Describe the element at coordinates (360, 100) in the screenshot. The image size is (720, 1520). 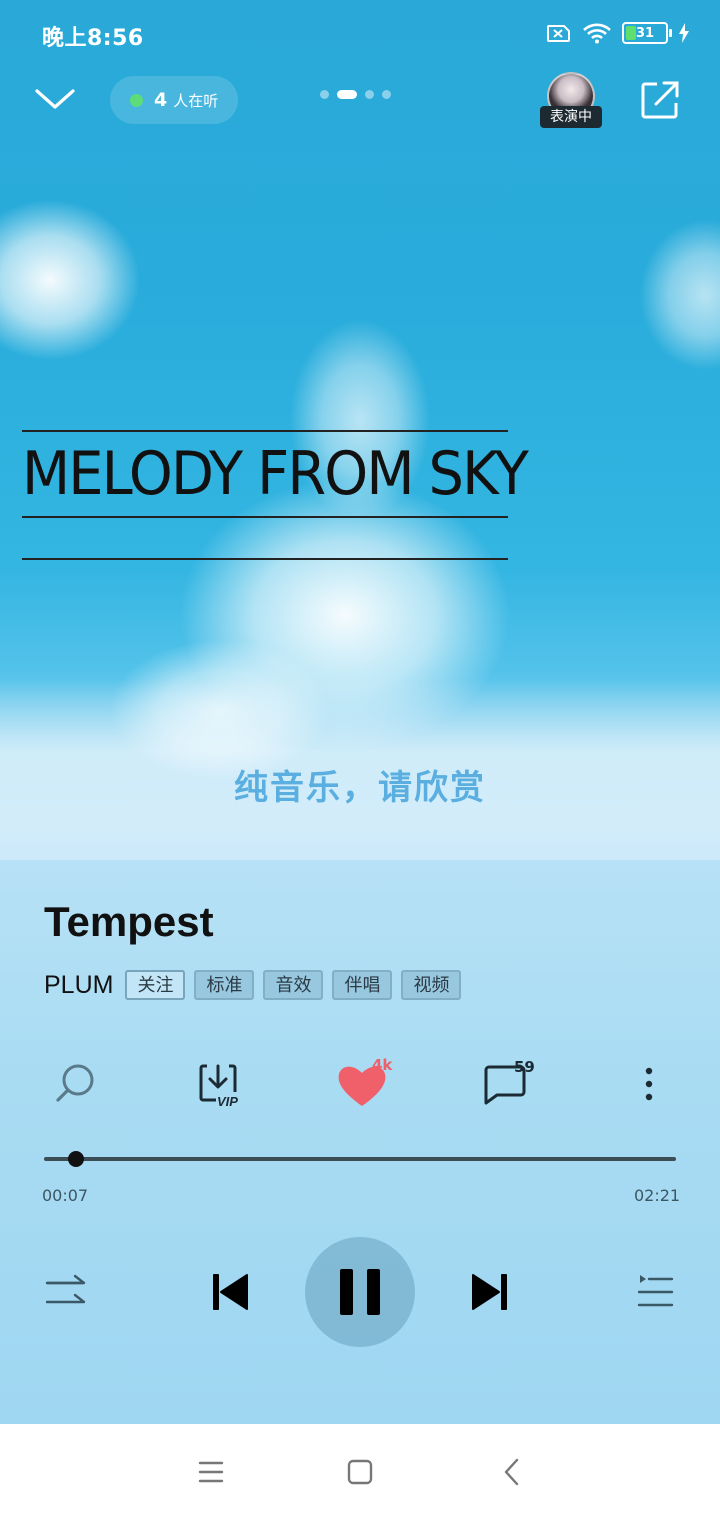
I see `player-top-bar: 4 人在听 表演中` at that location.